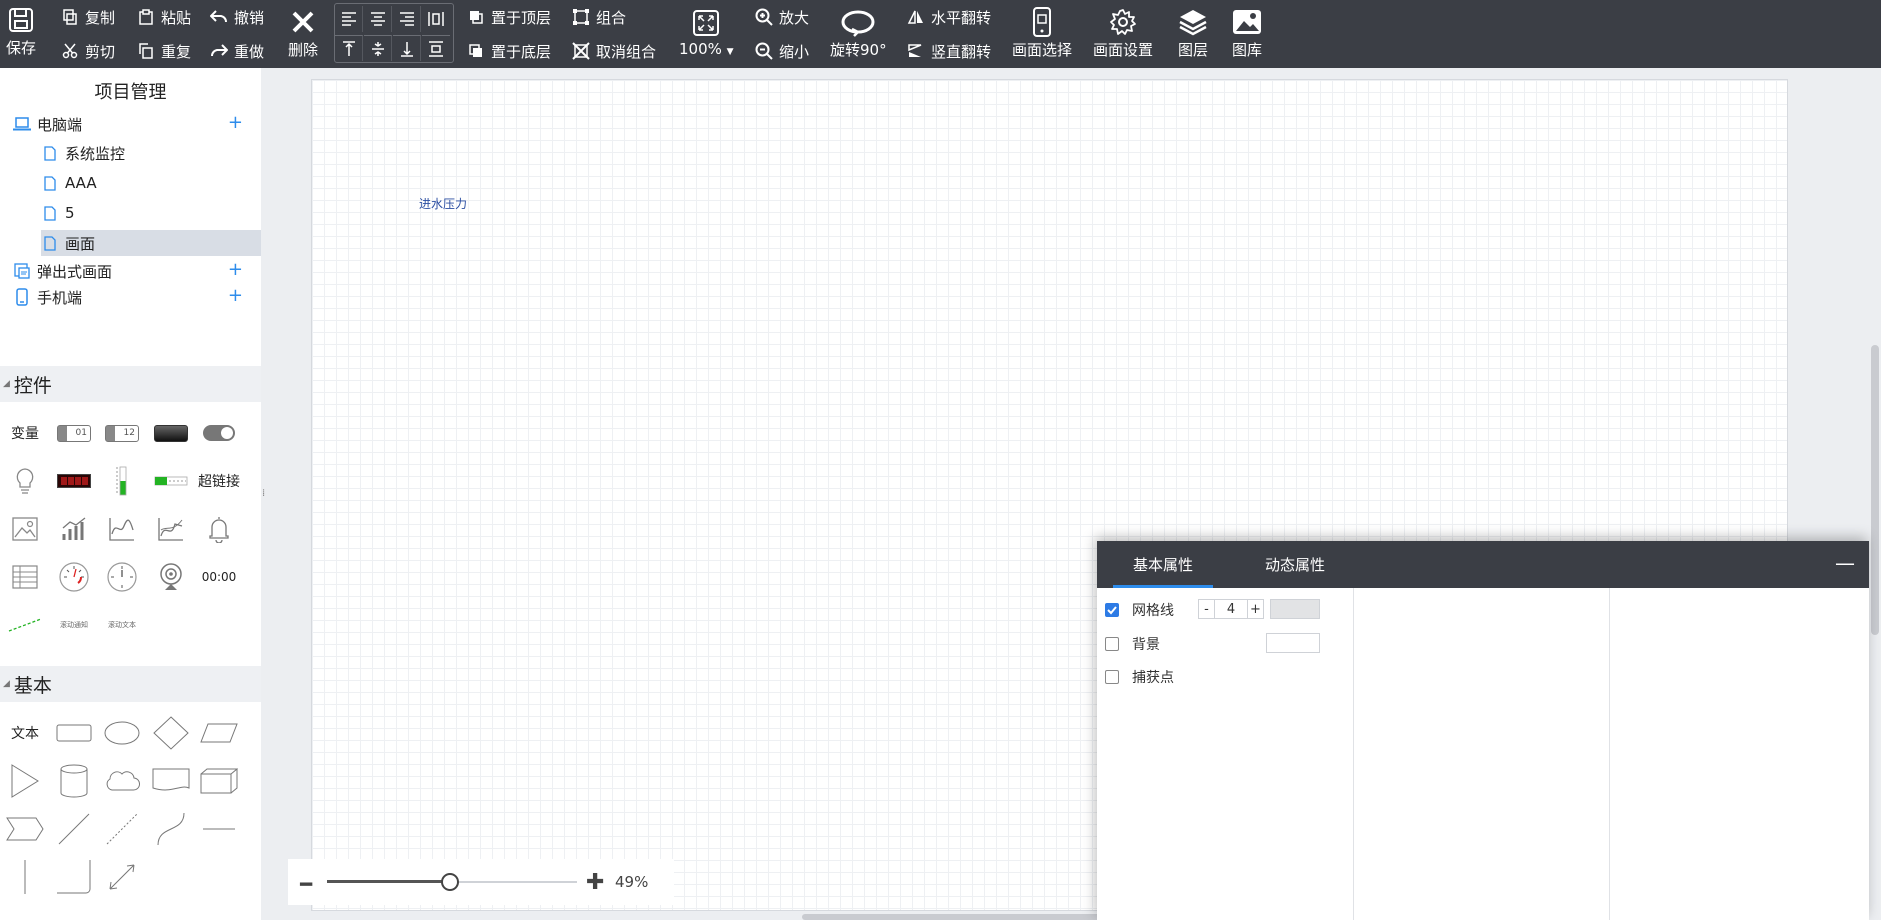 The width and height of the screenshot is (1881, 920). What do you see at coordinates (25, 433) in the screenshot?
I see `control-variable: 变量` at bounding box center [25, 433].